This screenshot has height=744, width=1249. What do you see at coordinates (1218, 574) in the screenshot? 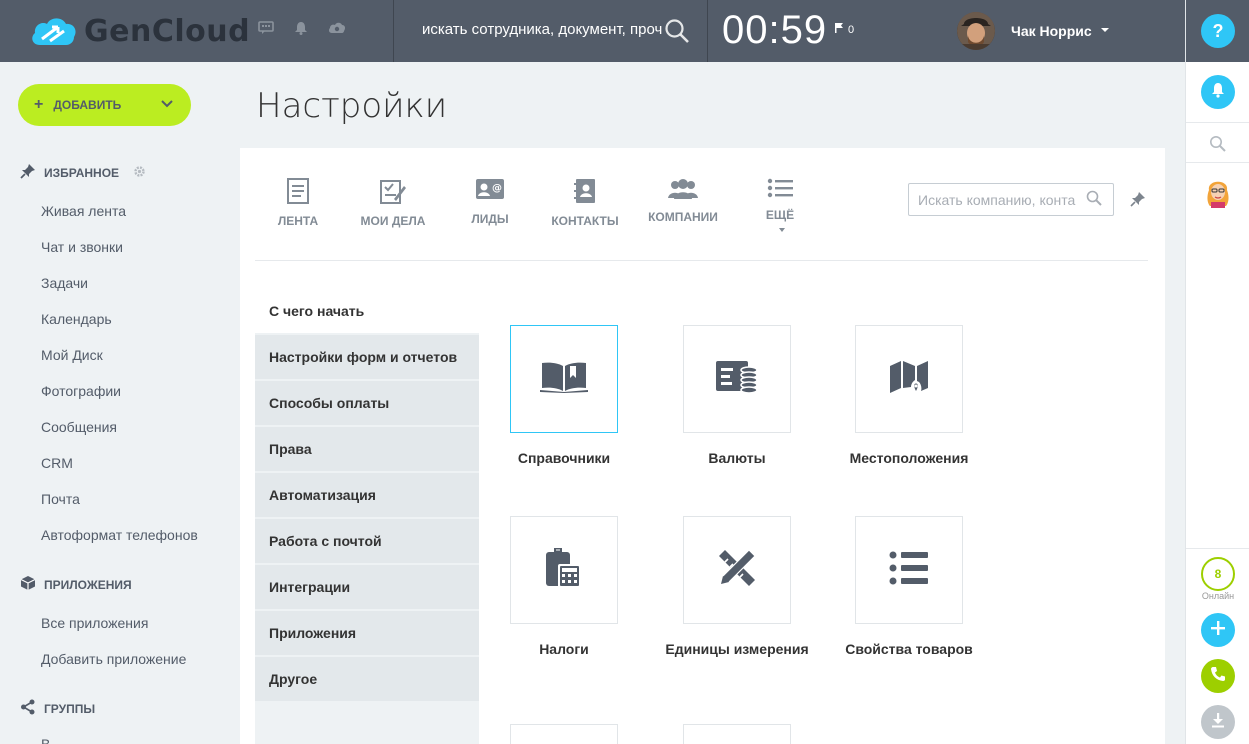
I see `online-counter: 8` at bounding box center [1218, 574].